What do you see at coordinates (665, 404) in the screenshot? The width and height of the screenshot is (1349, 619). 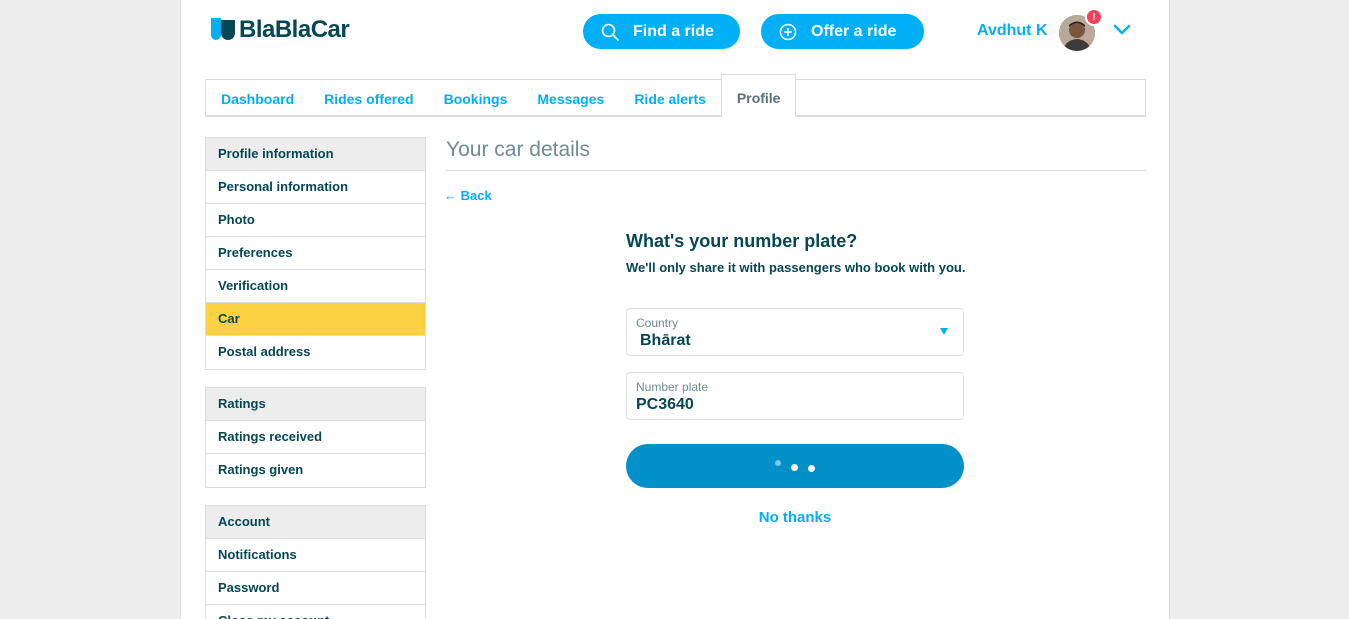 I see `number-plate-value: PC3640` at bounding box center [665, 404].